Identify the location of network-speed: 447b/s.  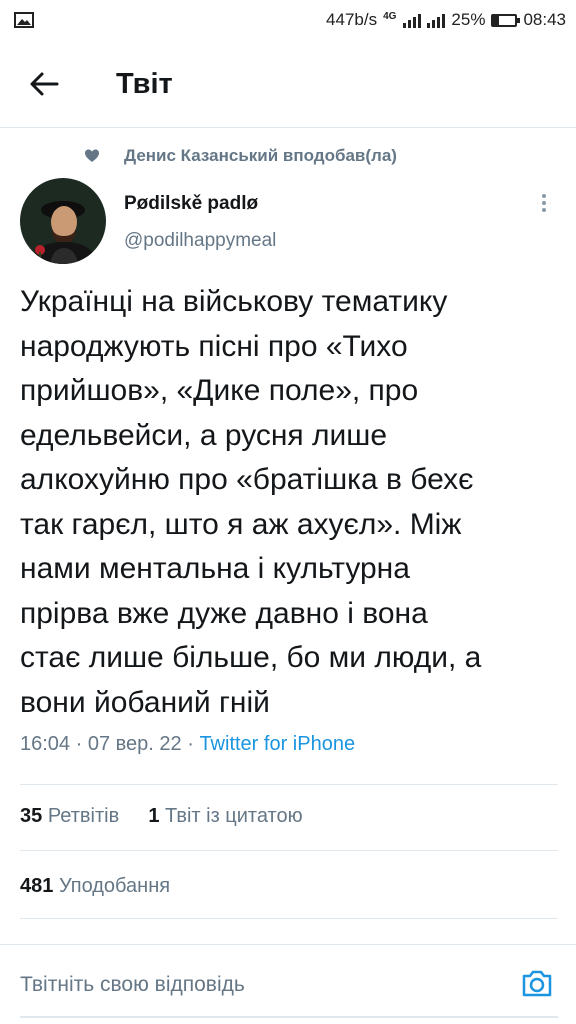
(352, 19).